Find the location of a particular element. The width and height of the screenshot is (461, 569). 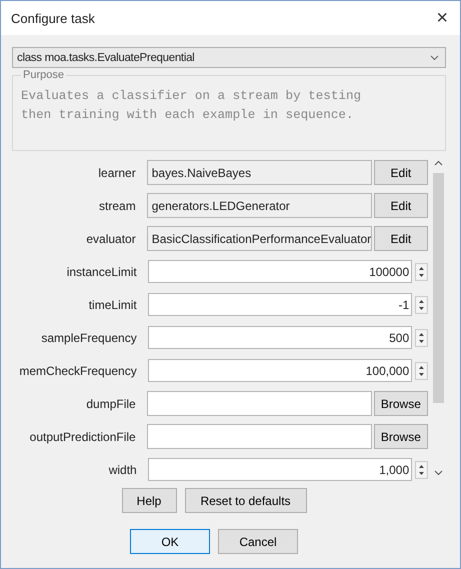

option-label: evaluator is located at coordinates (111, 239).